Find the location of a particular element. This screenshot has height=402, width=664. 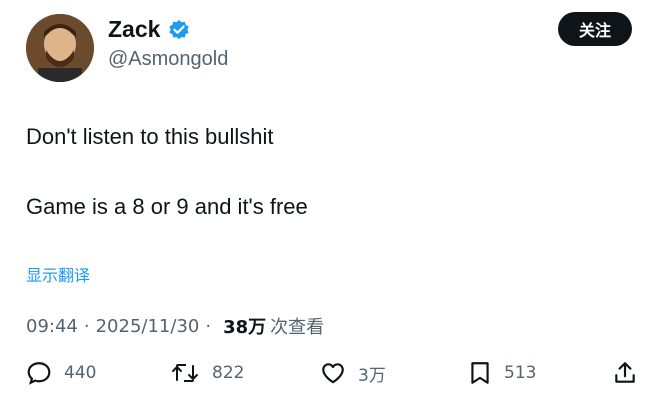

like-button: 3万 is located at coordinates (353, 373).